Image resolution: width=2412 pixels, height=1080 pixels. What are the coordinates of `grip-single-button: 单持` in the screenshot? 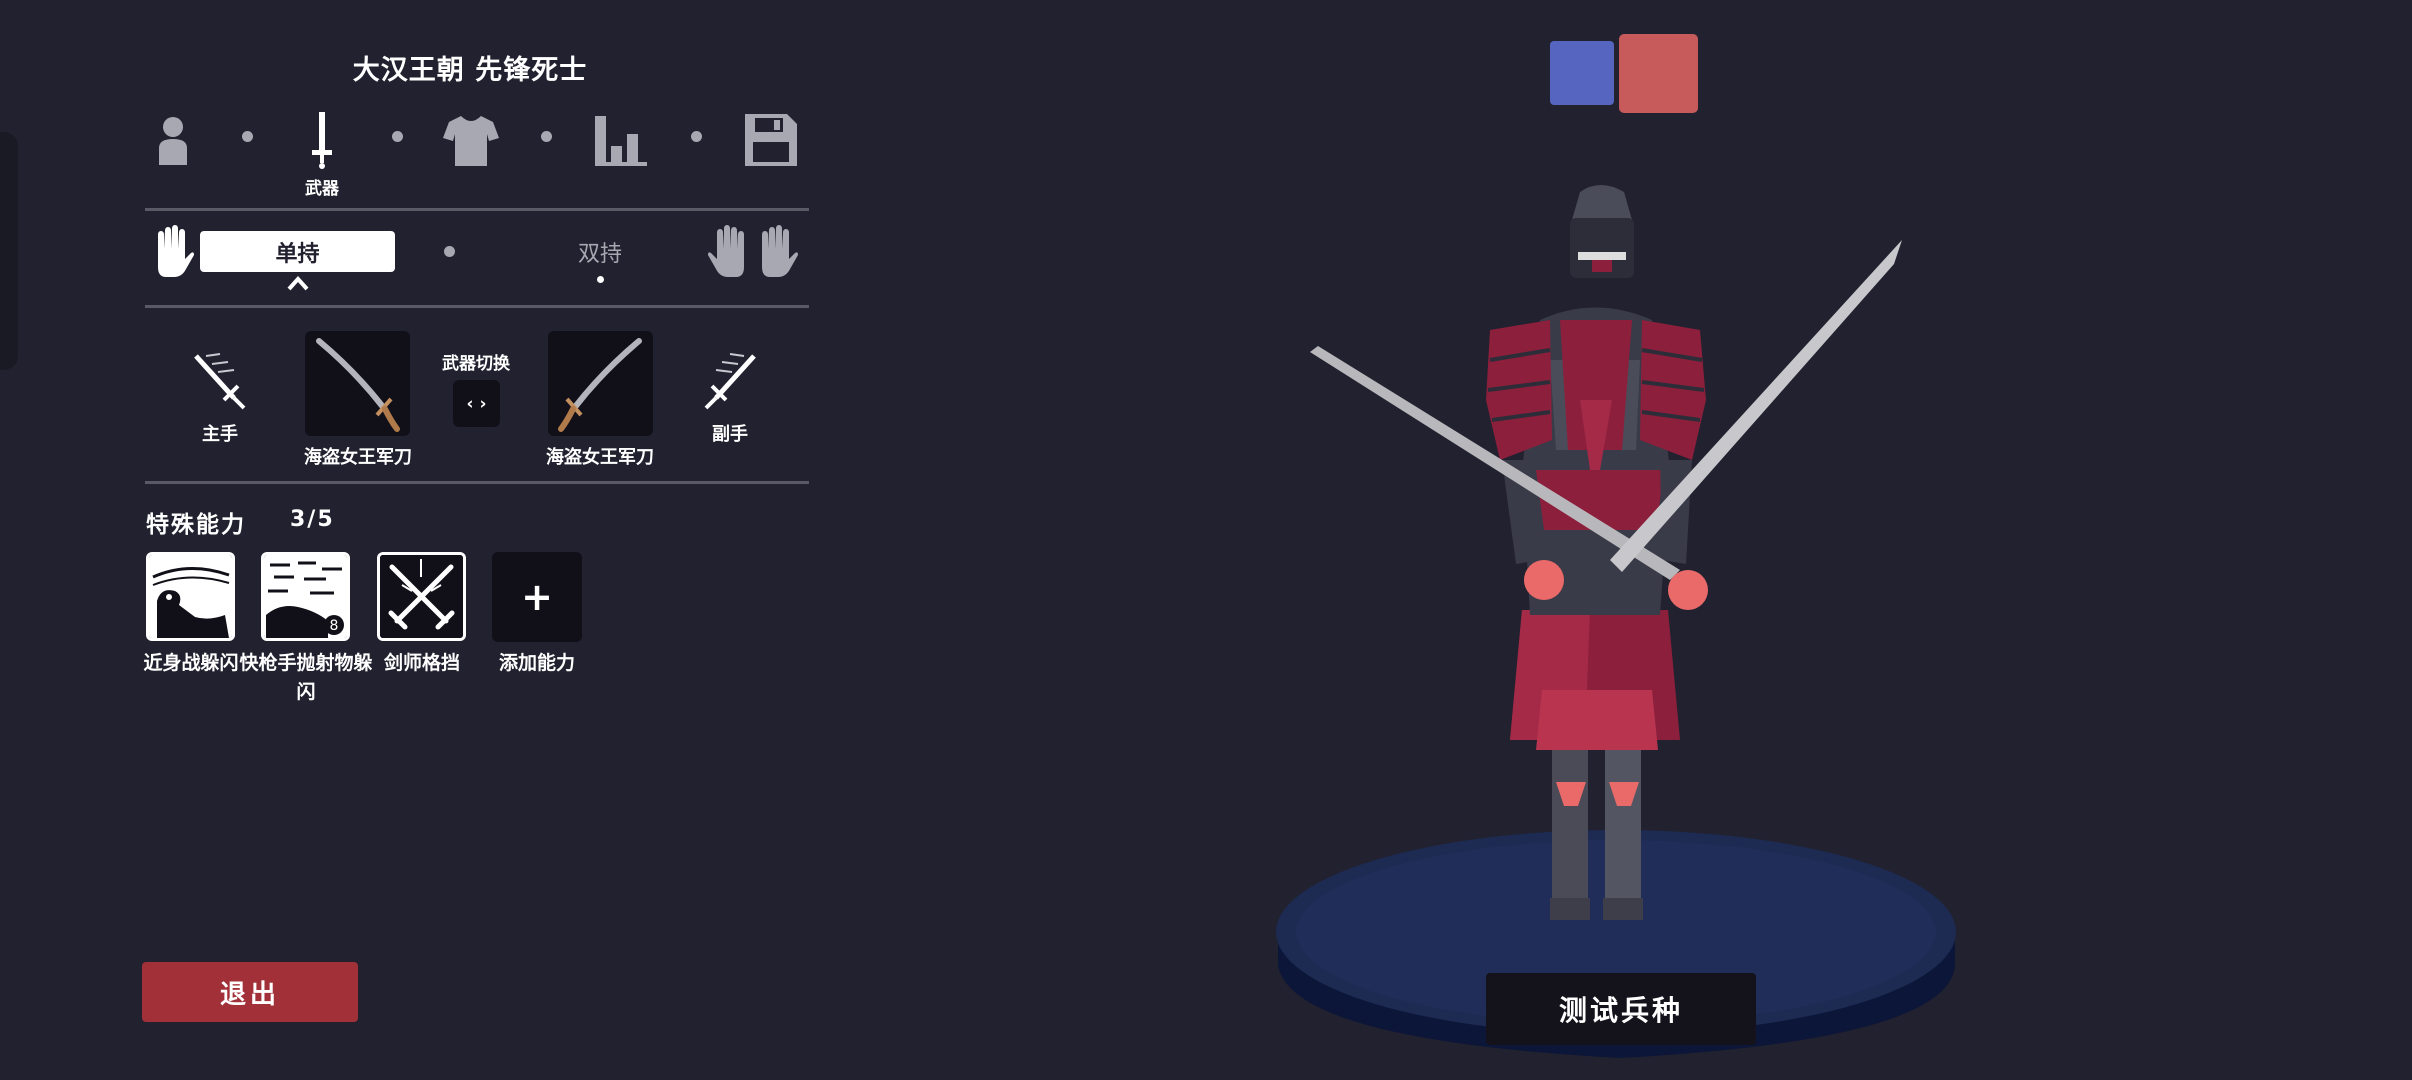 It's located at (297, 251).